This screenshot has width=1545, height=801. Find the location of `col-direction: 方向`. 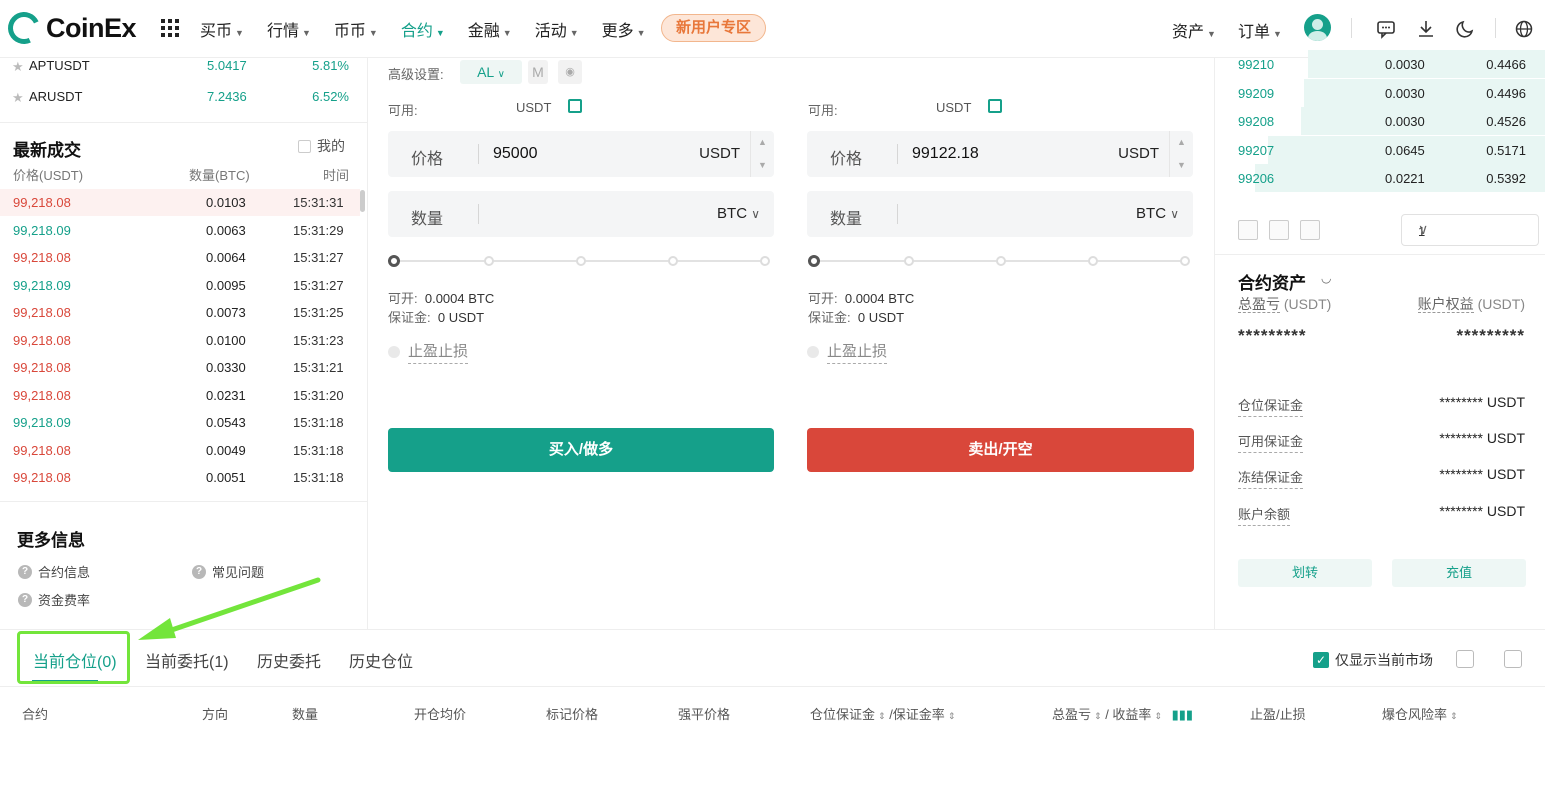

col-direction: 方向 is located at coordinates (215, 714).